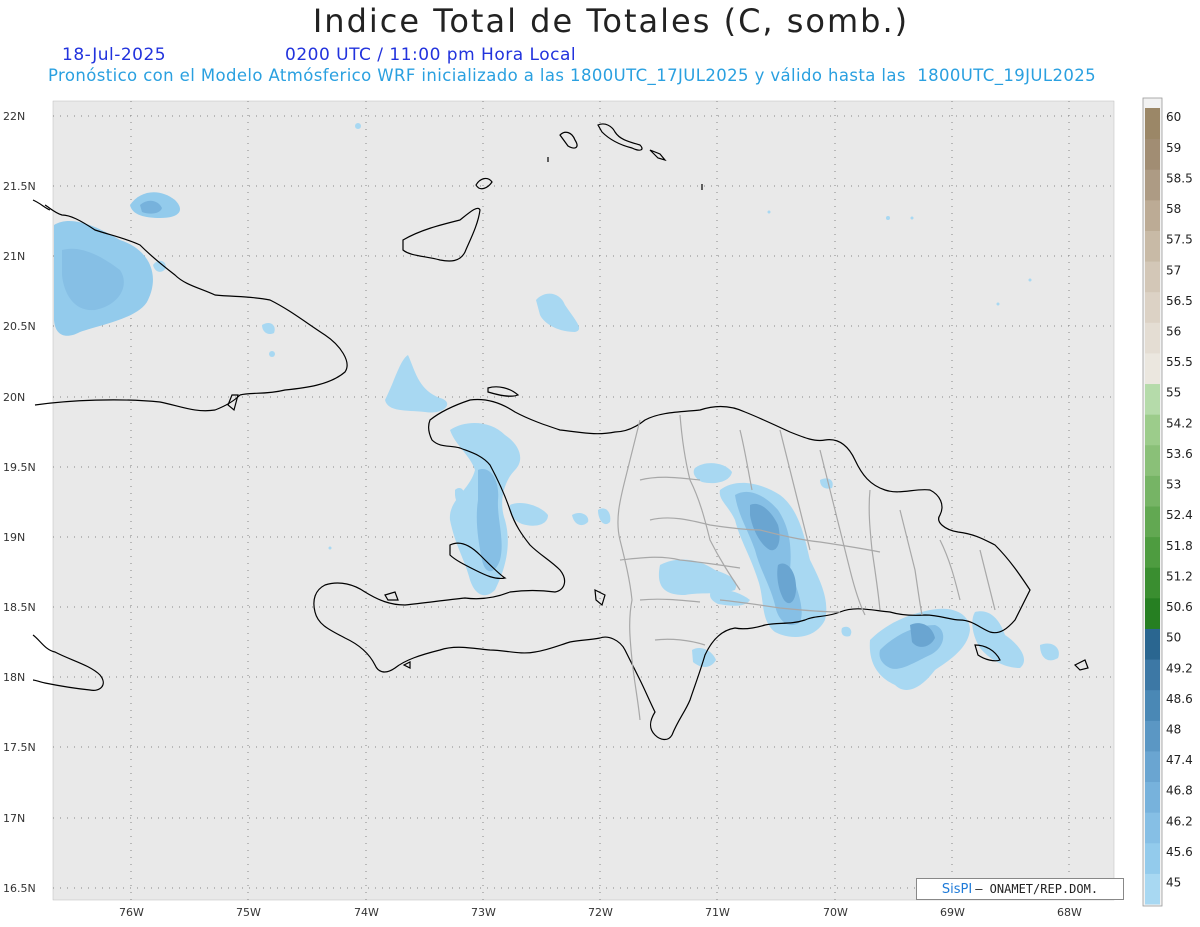 The height and width of the screenshot is (927, 1200). What do you see at coordinates (1179, 852) in the screenshot?
I see `legend-label: 45.6` at bounding box center [1179, 852].